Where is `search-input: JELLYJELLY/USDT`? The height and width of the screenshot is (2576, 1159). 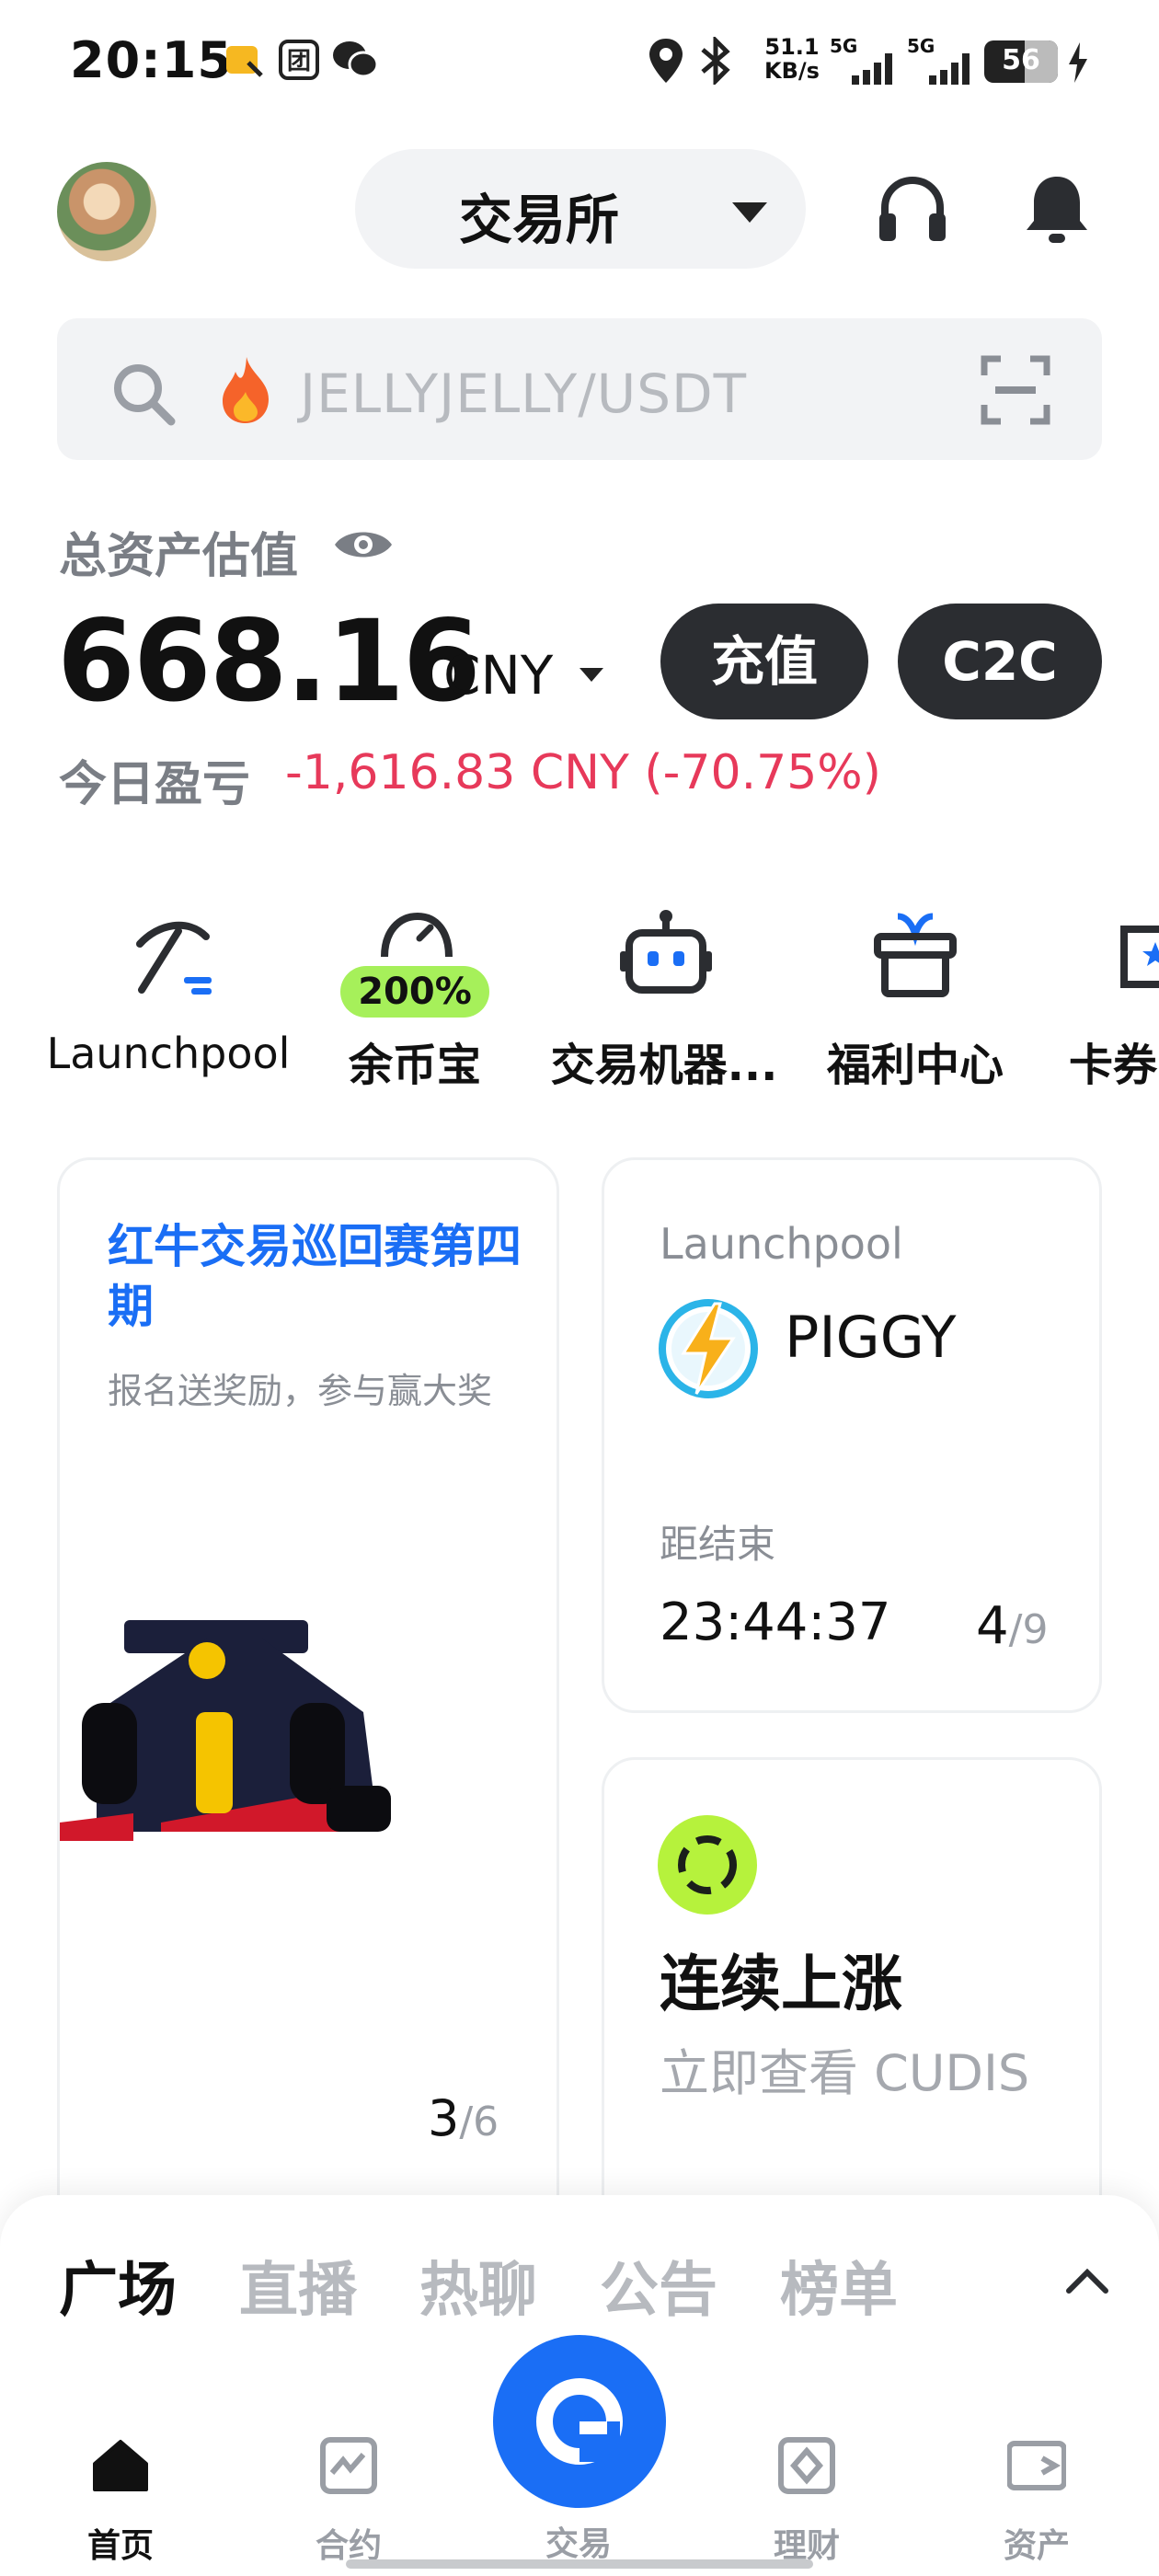 search-input: JELLYJELLY/USDT is located at coordinates (523, 393).